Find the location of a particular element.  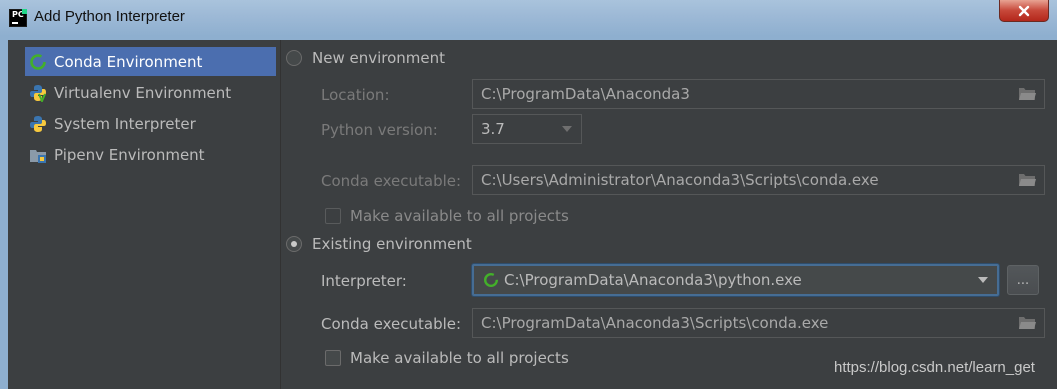

window-title: Add Python Interpreter is located at coordinates (109, 16).